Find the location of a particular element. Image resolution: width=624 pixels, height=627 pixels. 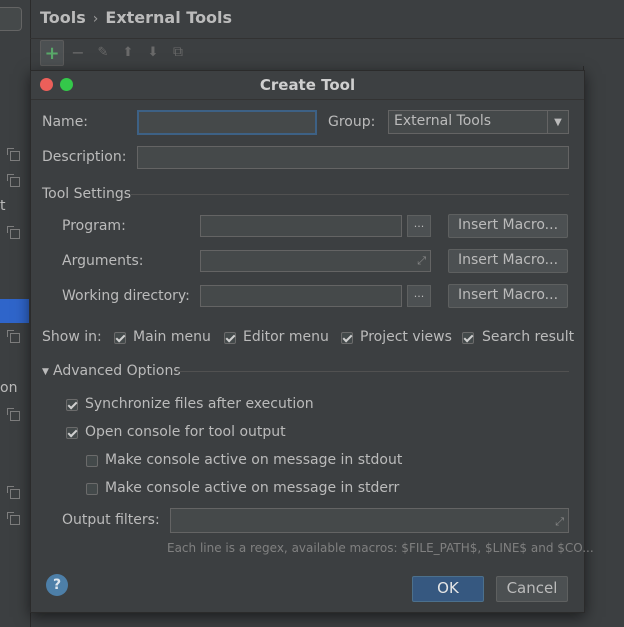

breadcrumb-parent: Tools is located at coordinates (63, 17).